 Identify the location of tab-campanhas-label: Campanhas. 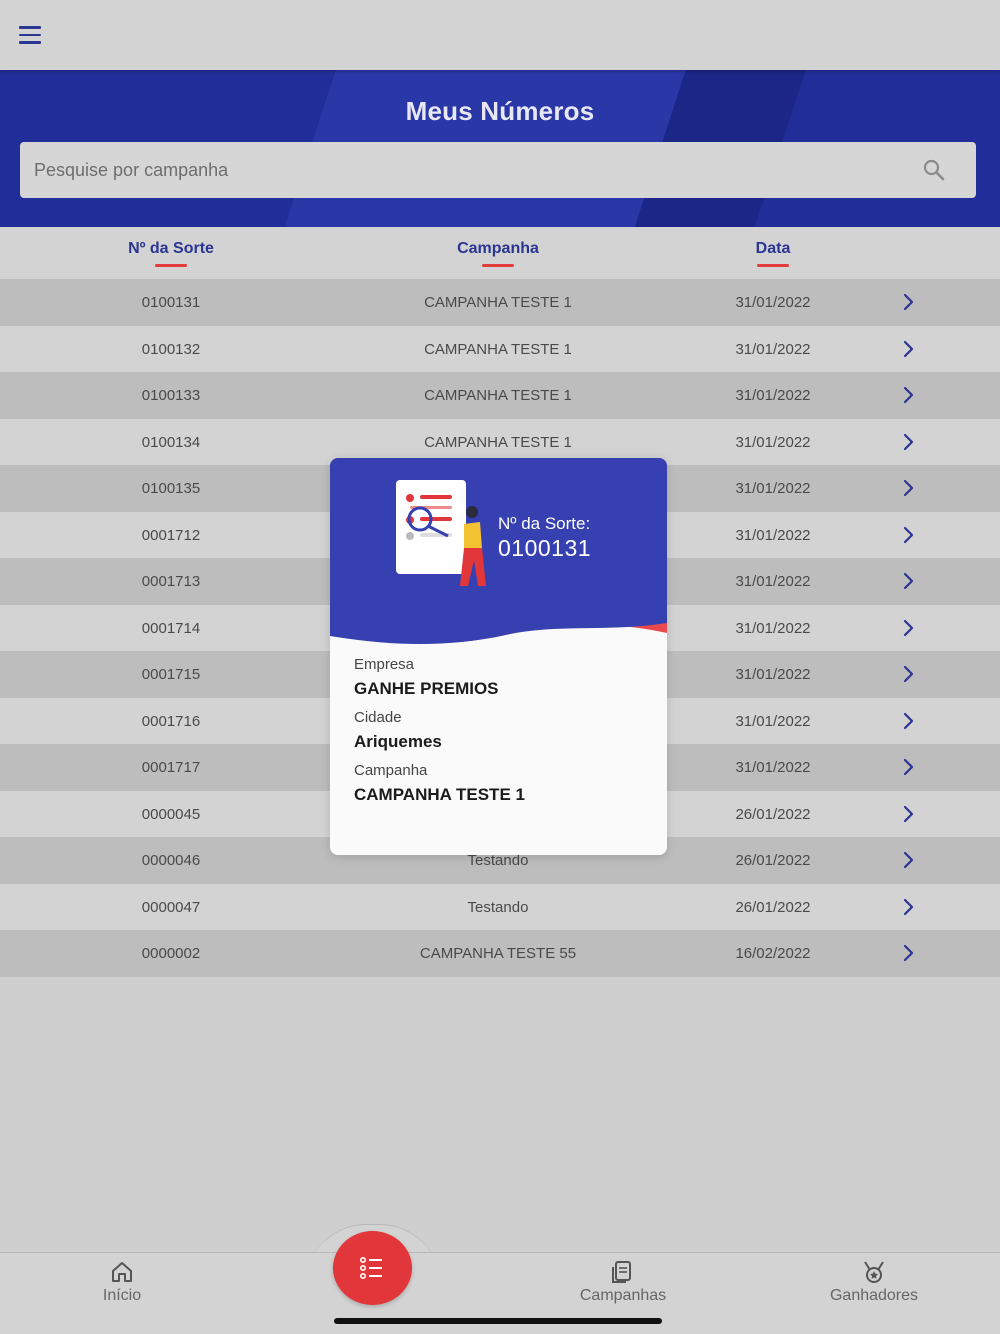
(623, 1295).